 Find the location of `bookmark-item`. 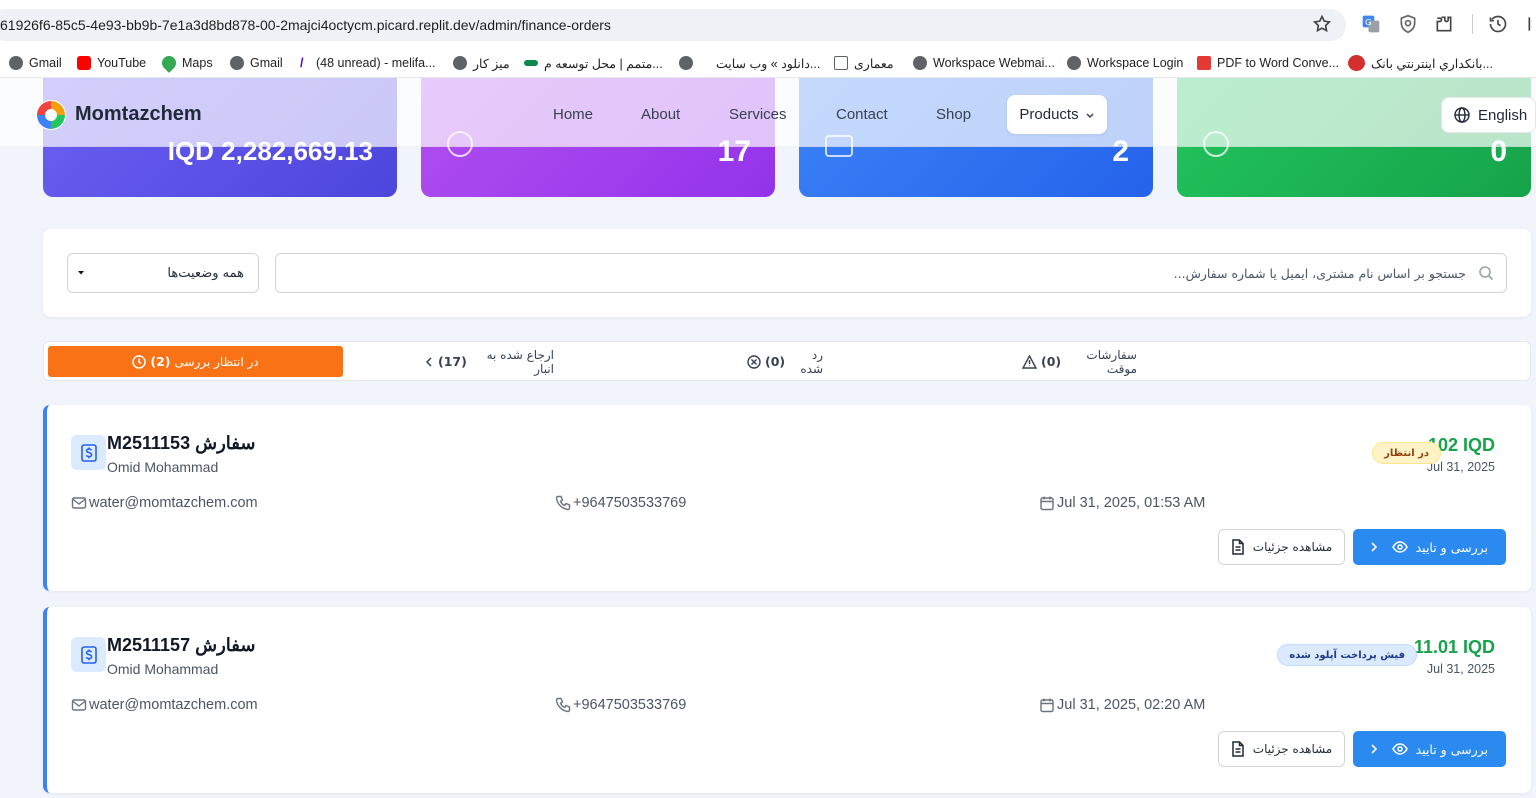

bookmark-item is located at coordinates (686, 63).